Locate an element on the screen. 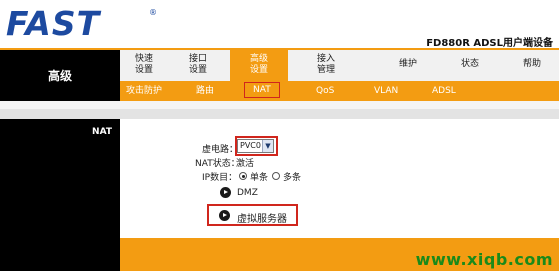 The width and height of the screenshot is (559, 271). ip-count-label: IP数目： is located at coordinates (220, 178).